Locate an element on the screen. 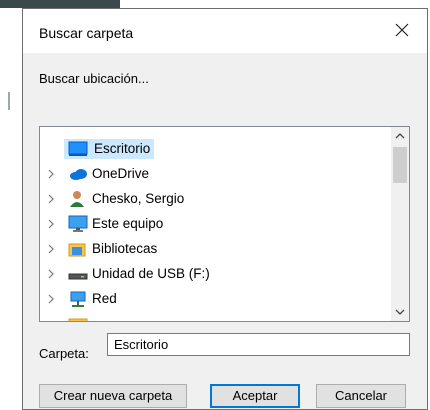 Image resolution: width=430 pixels, height=410 pixels. folder-icon is located at coordinates (78, 318).